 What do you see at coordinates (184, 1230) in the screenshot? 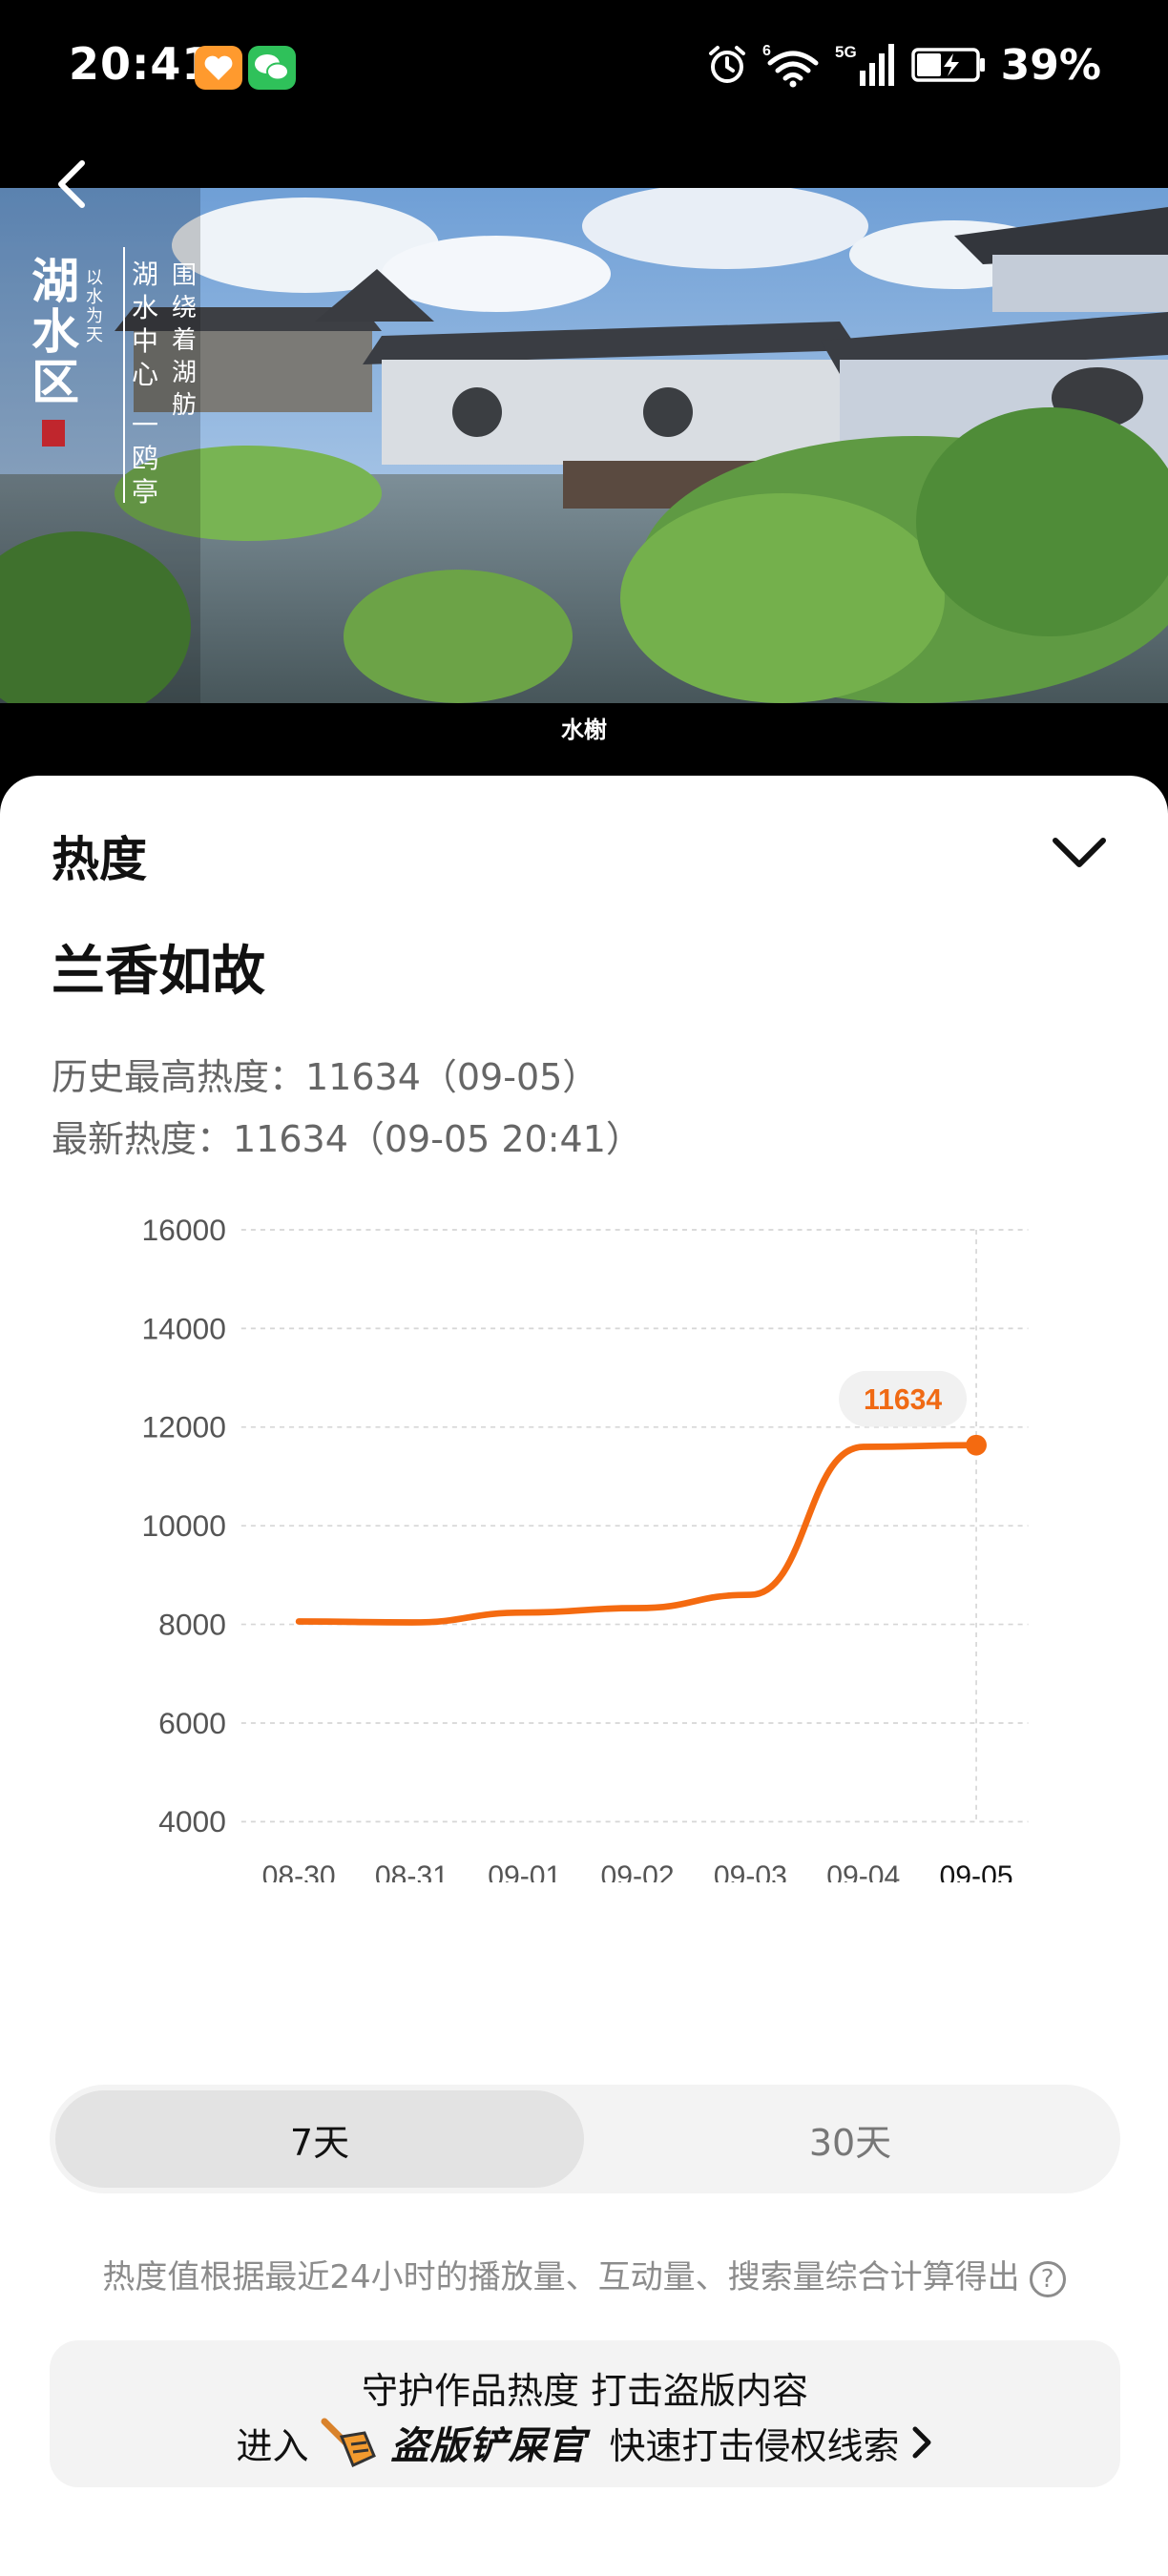
I see `y-tick-label: 16000` at bounding box center [184, 1230].